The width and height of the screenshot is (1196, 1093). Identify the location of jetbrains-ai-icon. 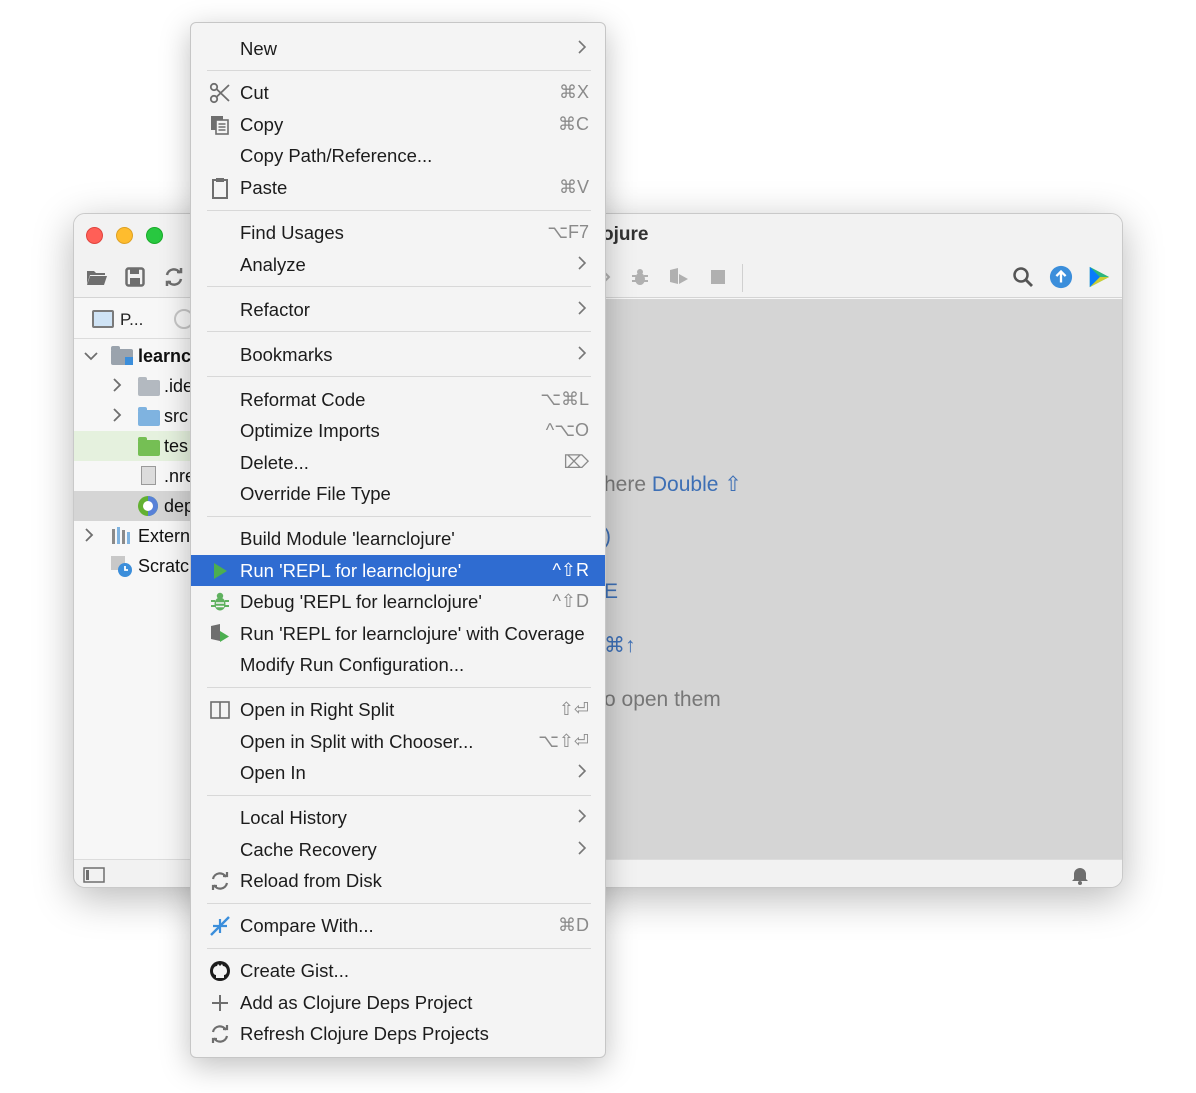
(1099, 277).